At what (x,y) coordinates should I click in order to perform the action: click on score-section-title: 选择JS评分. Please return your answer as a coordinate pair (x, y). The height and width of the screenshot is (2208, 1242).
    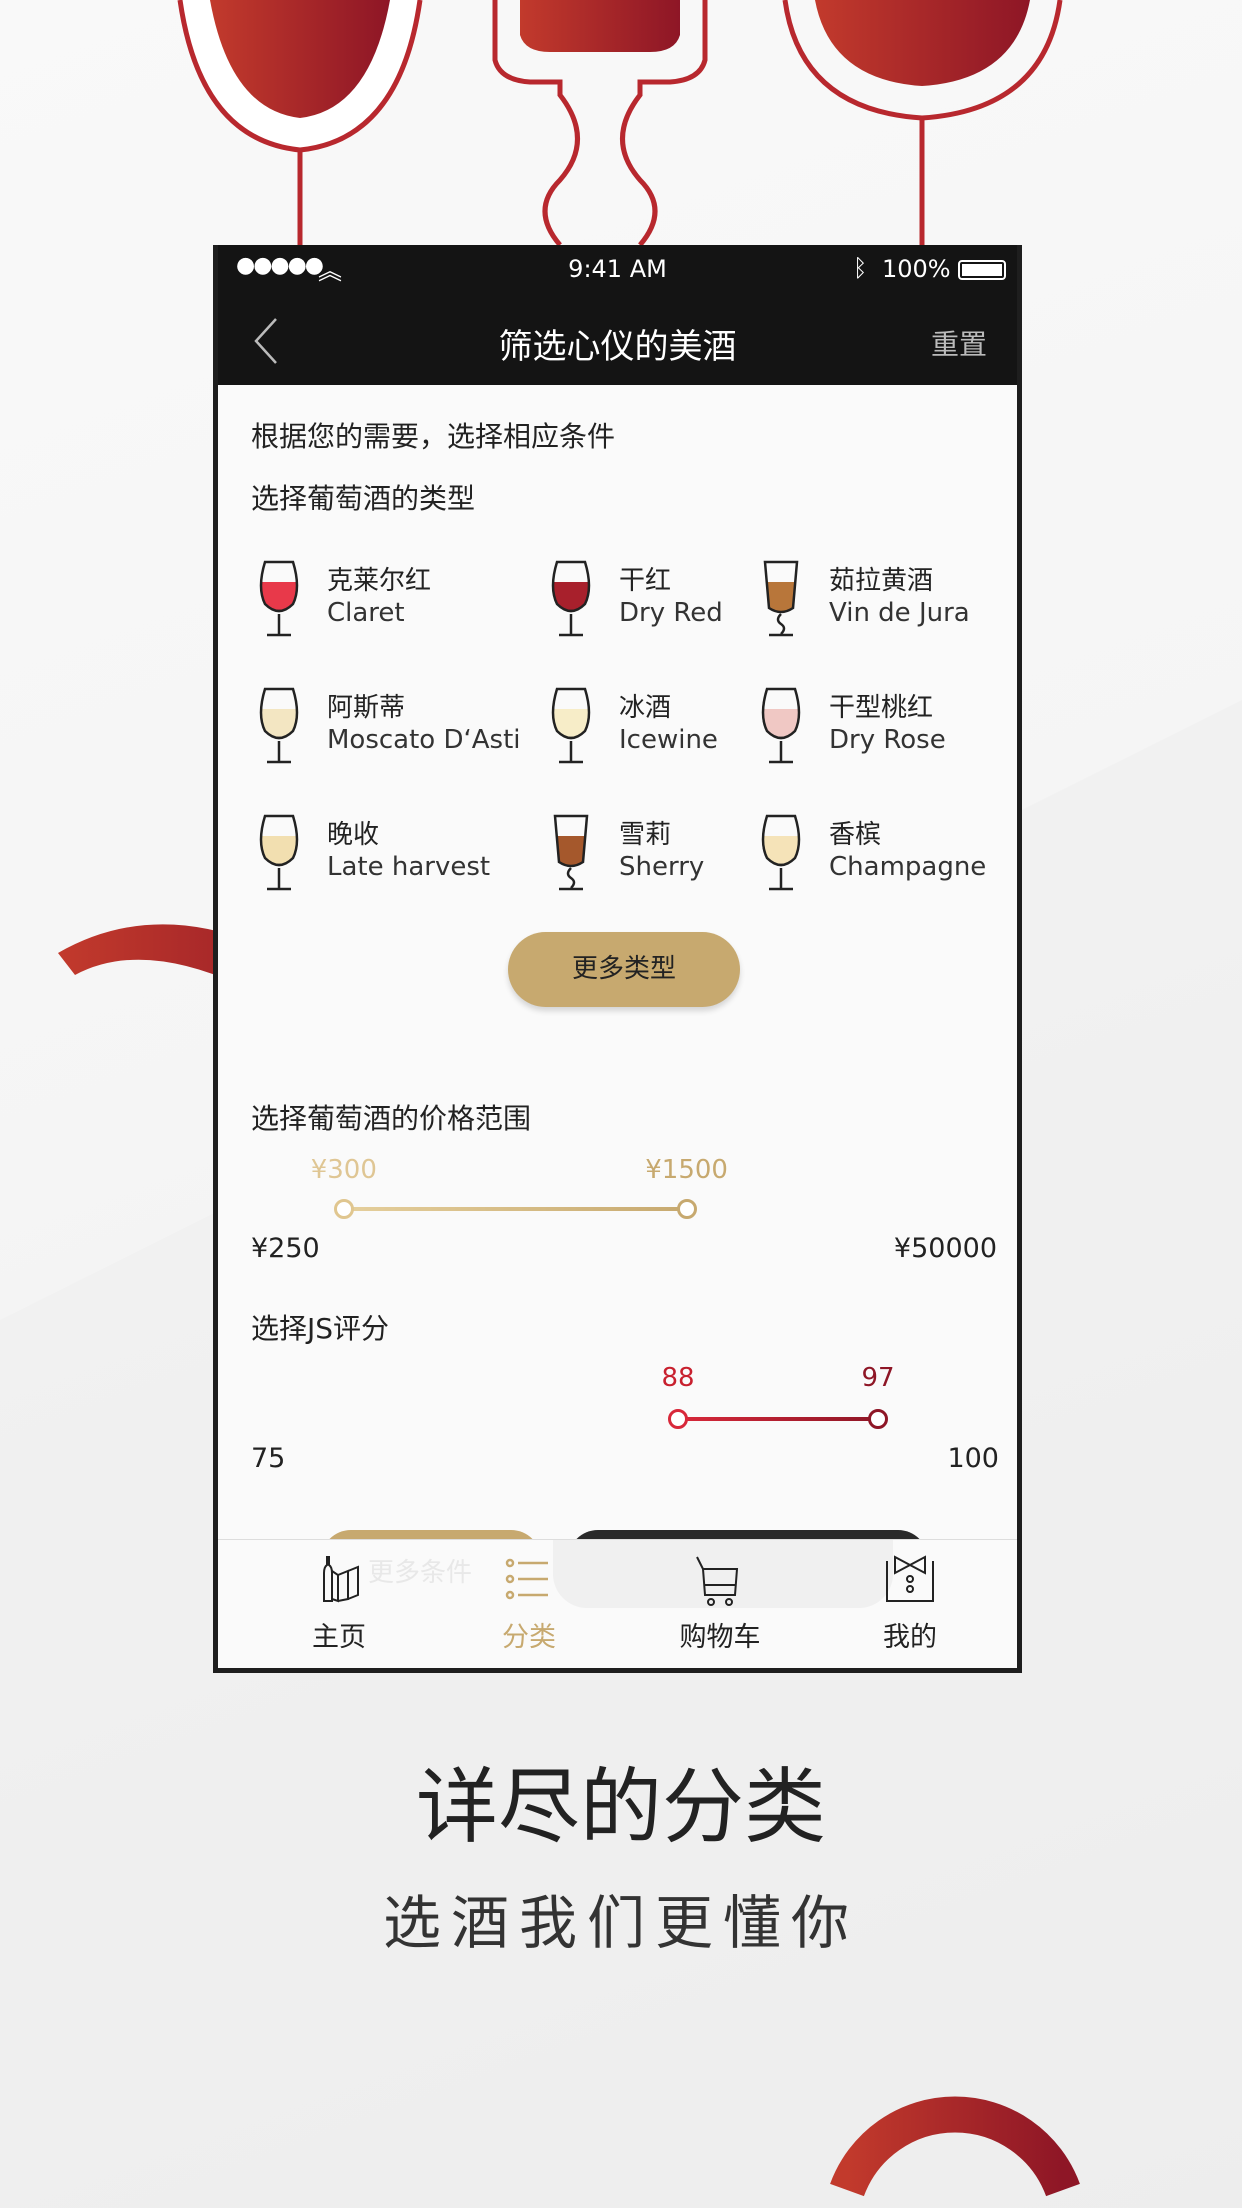
    Looking at the image, I should click on (320, 1328).